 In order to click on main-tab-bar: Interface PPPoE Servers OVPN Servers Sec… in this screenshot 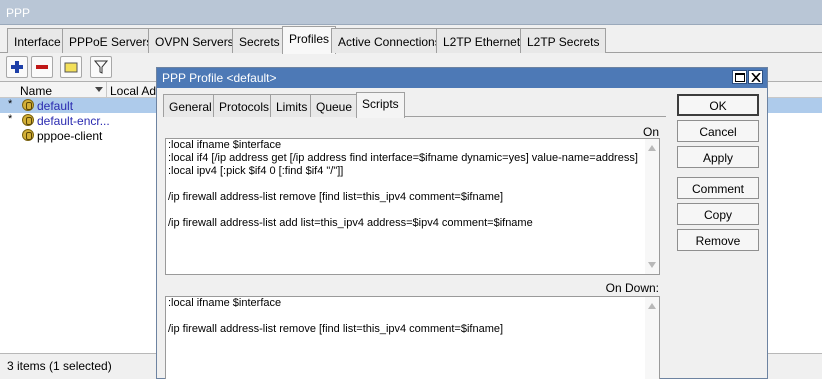, I will do `click(411, 39)`.